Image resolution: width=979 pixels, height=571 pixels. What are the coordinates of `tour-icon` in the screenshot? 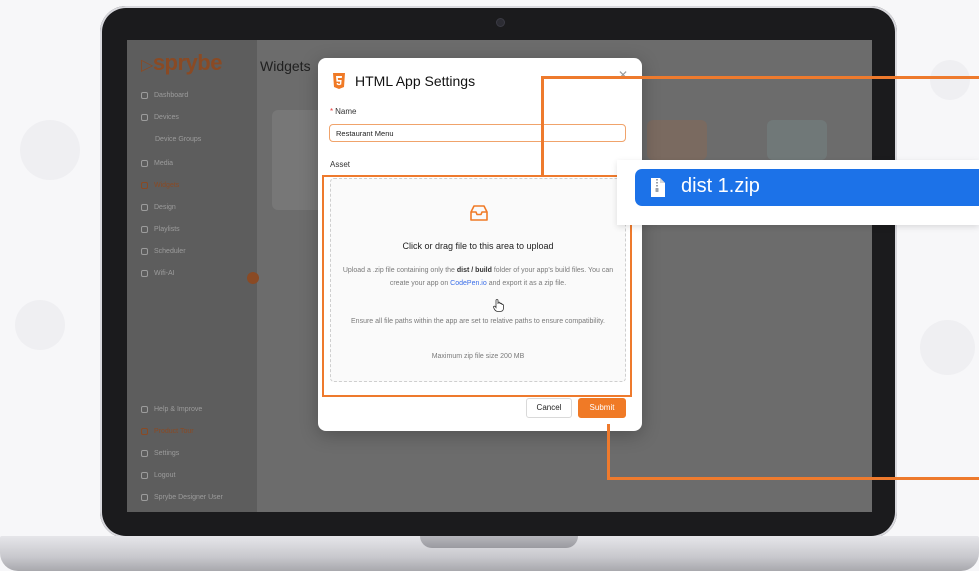 It's located at (144, 431).